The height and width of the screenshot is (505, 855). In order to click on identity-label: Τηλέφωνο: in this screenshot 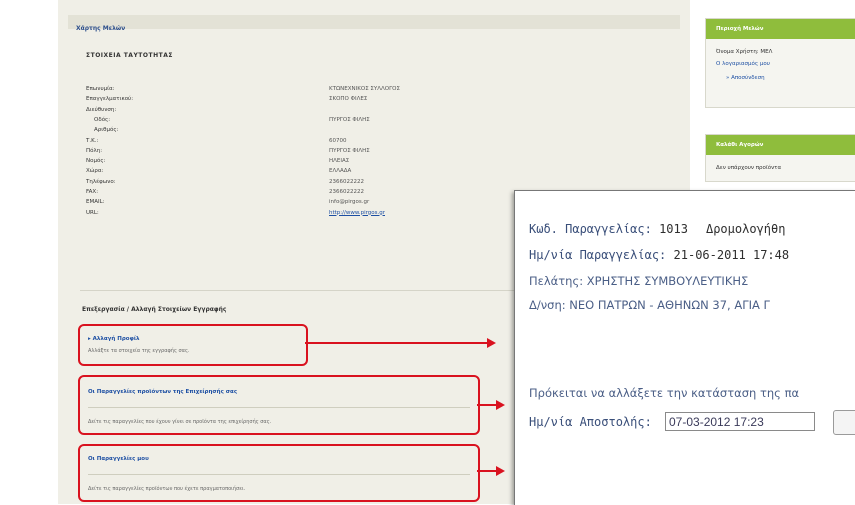, I will do `click(101, 181)`.